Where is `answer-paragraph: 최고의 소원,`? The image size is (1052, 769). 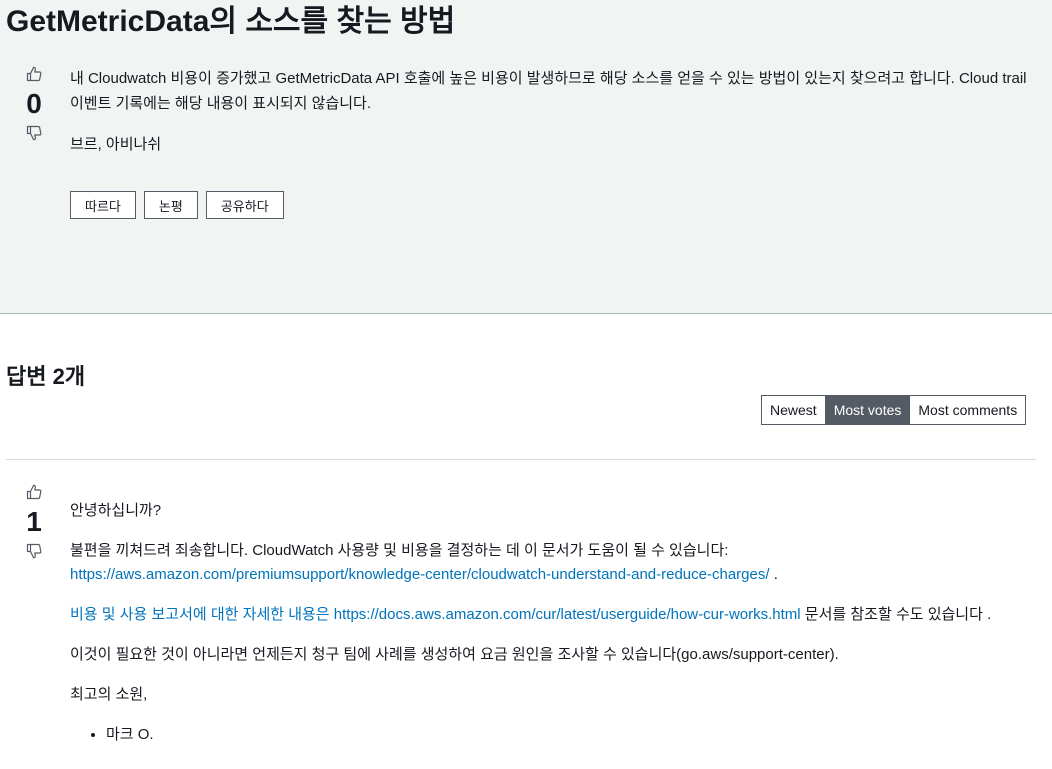
answer-paragraph: 최고의 소원, is located at coordinates (109, 694).